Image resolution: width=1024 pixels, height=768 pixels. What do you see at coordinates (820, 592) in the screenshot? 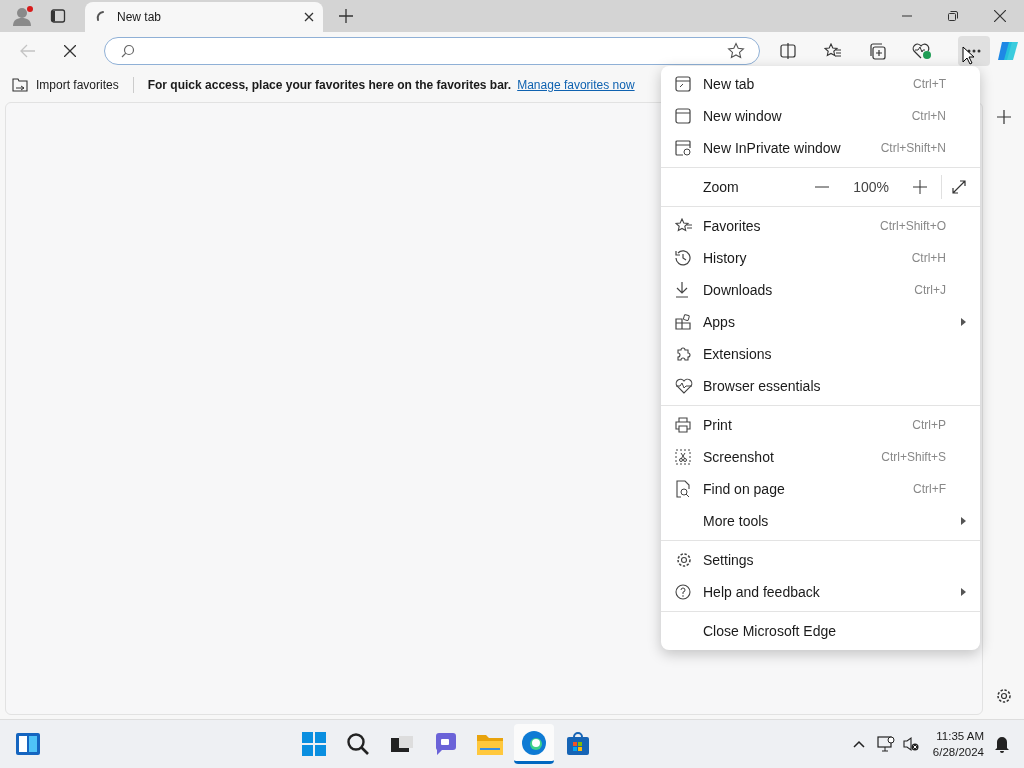
I see `menu-item: Help and feedback` at bounding box center [820, 592].